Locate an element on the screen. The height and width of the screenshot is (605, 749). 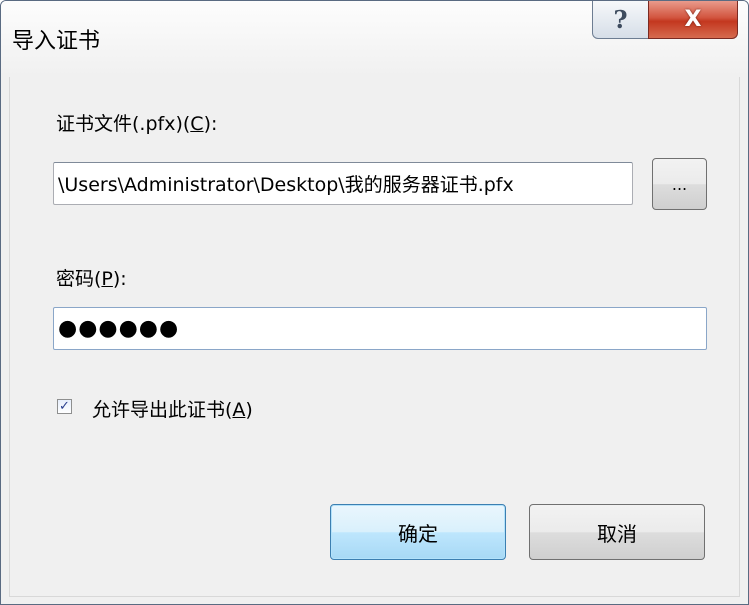
allow-export-checkbox: ✓ is located at coordinates (64, 406).